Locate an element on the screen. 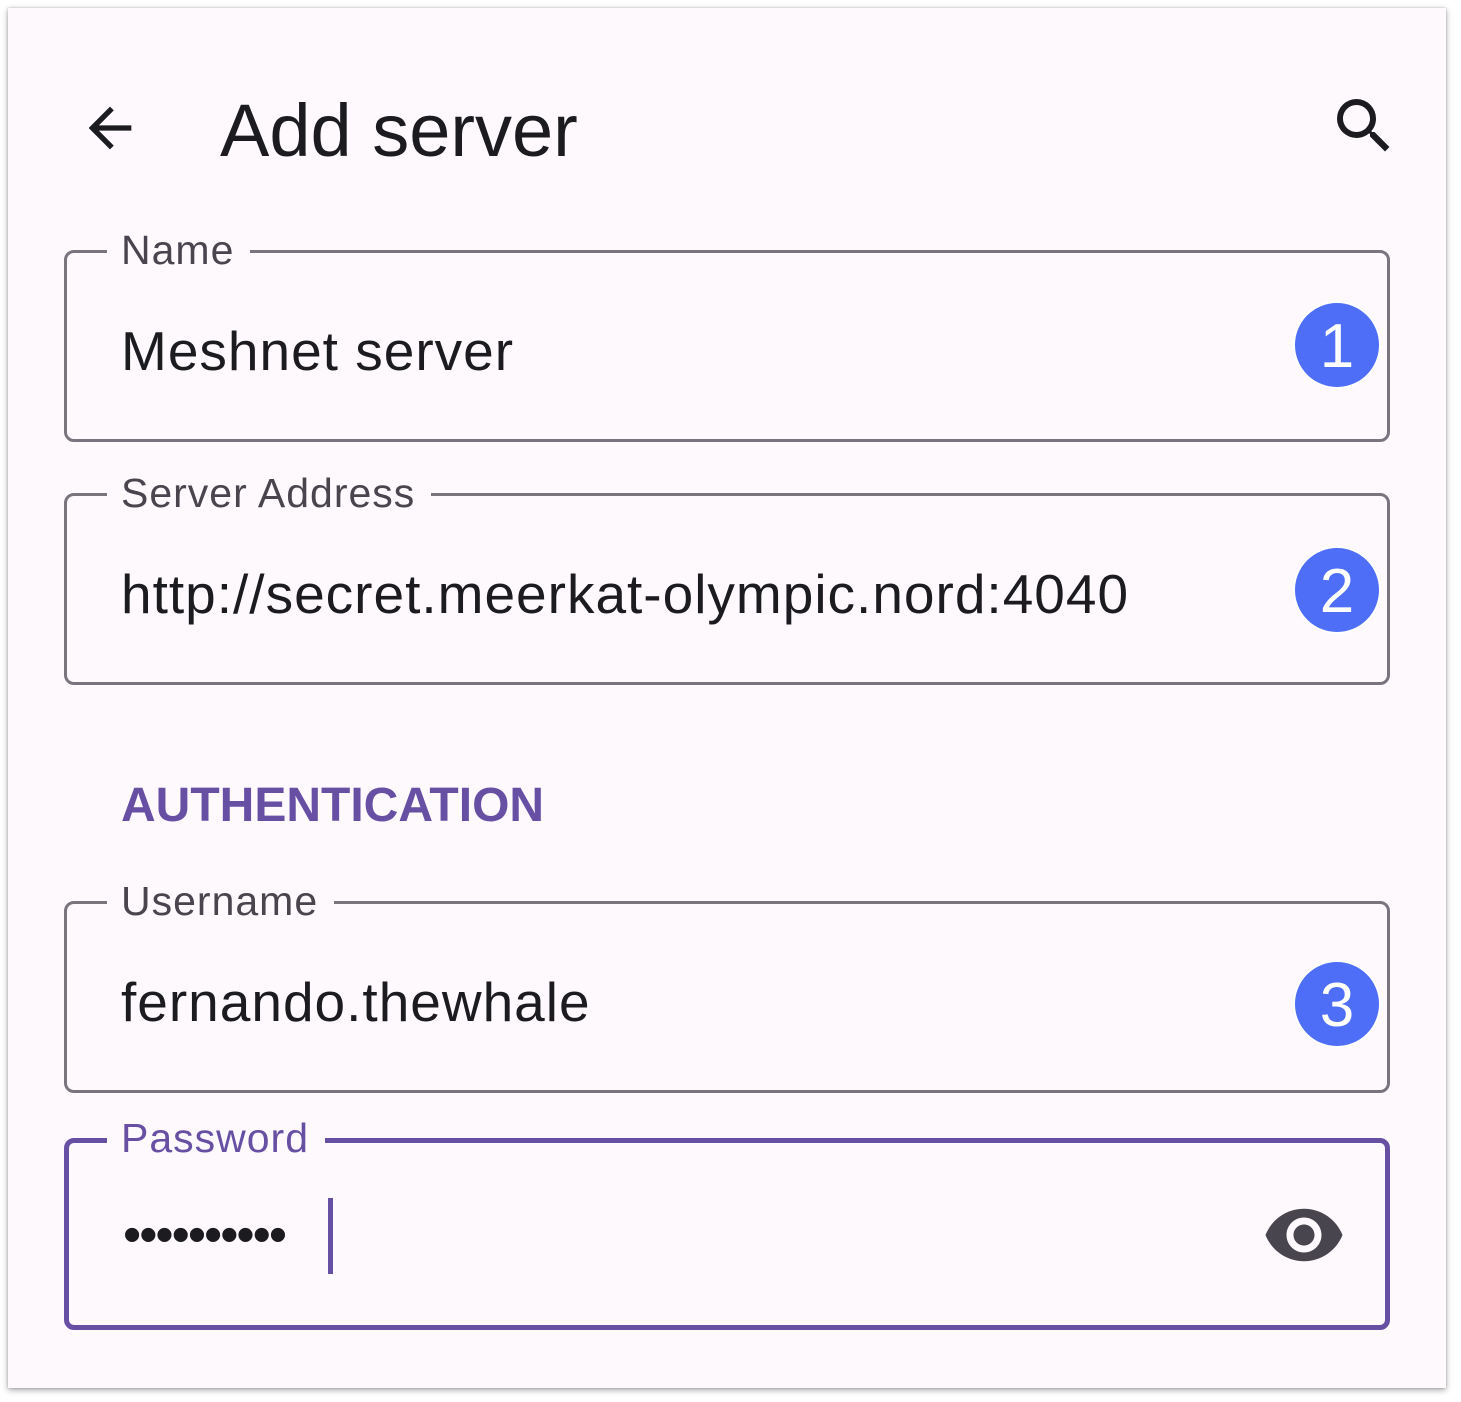  search-icon is located at coordinates (1363, 125).